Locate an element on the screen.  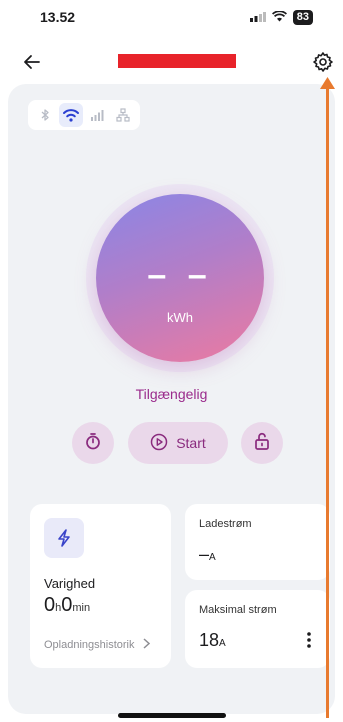
timer-icon is located at coordinates (93, 443).